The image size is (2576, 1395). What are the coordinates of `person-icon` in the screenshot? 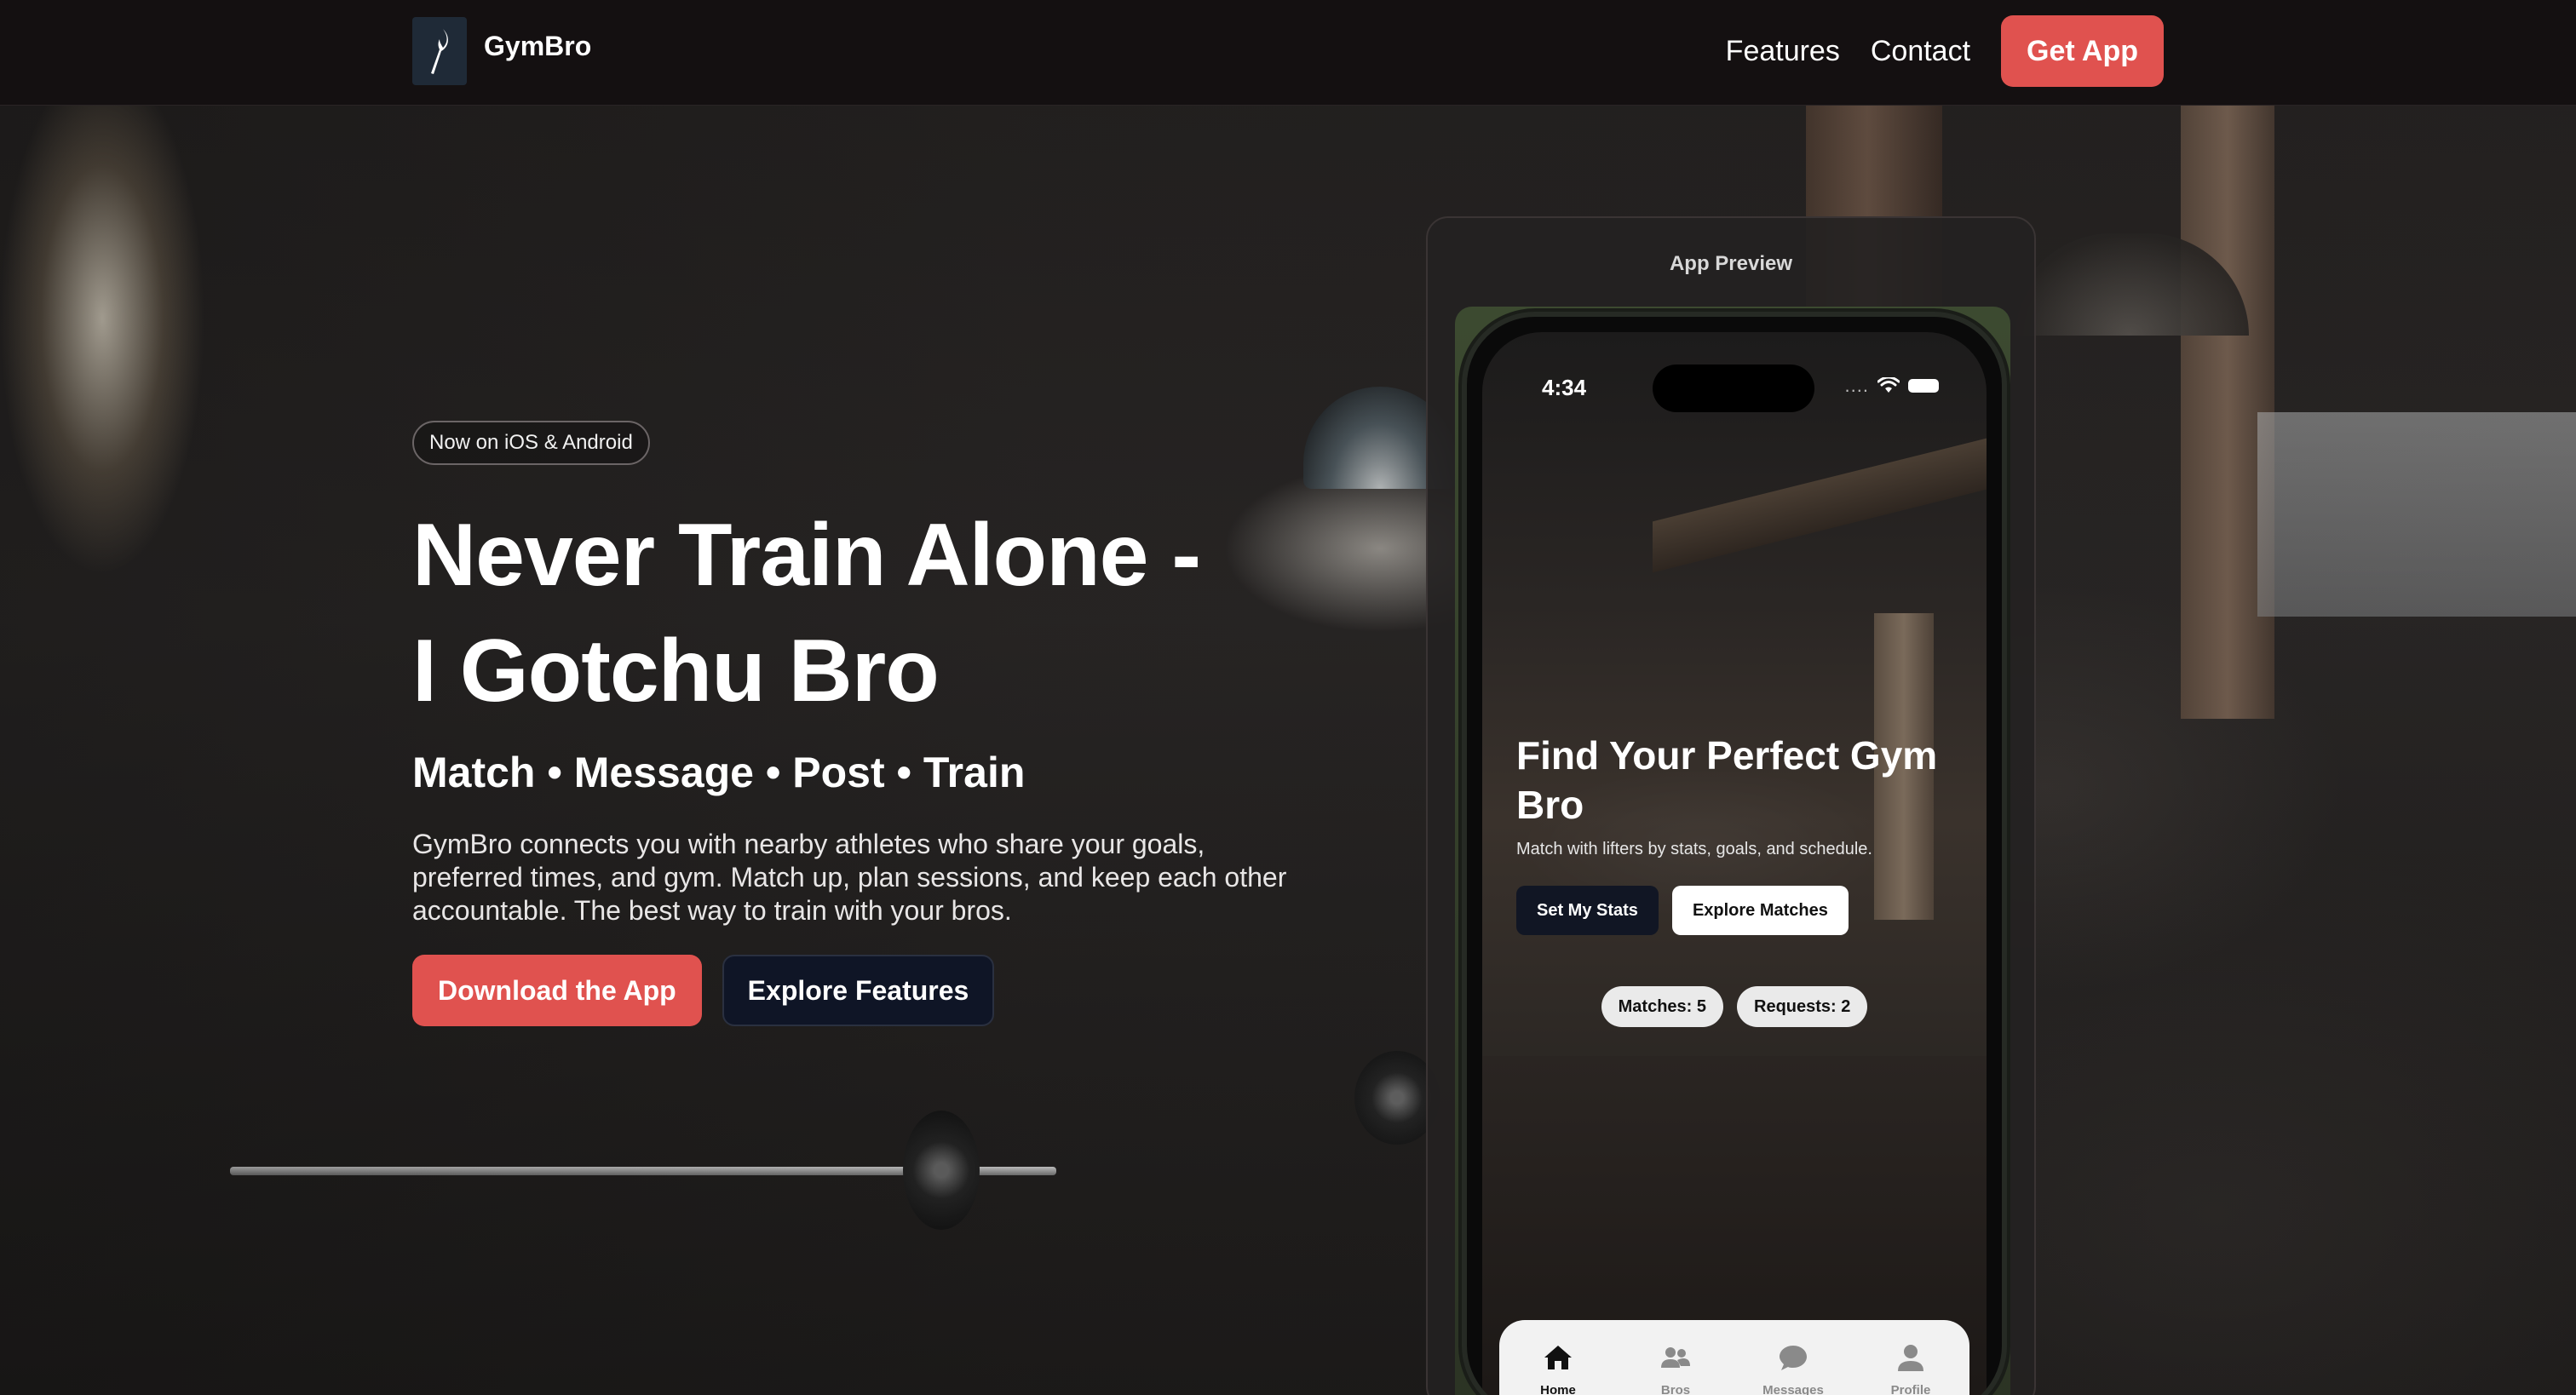 It's located at (1910, 1358).